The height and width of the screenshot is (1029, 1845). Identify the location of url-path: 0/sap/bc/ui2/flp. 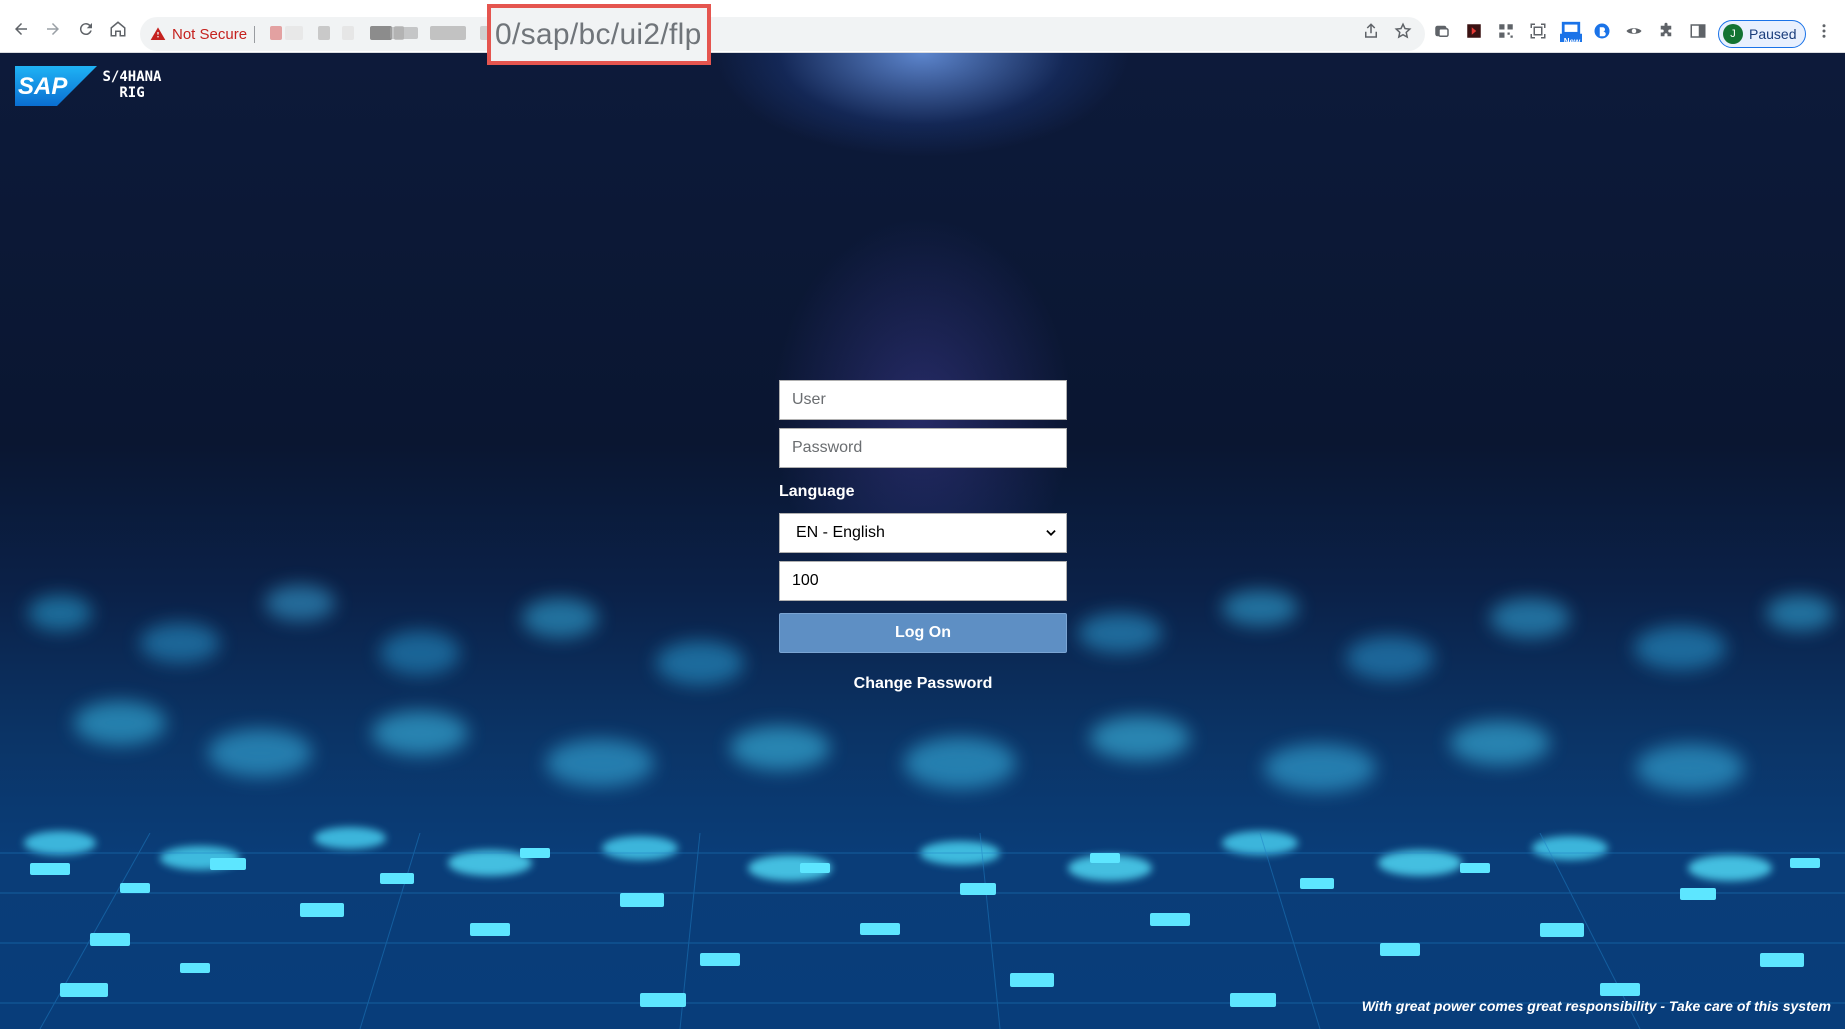
(598, 34).